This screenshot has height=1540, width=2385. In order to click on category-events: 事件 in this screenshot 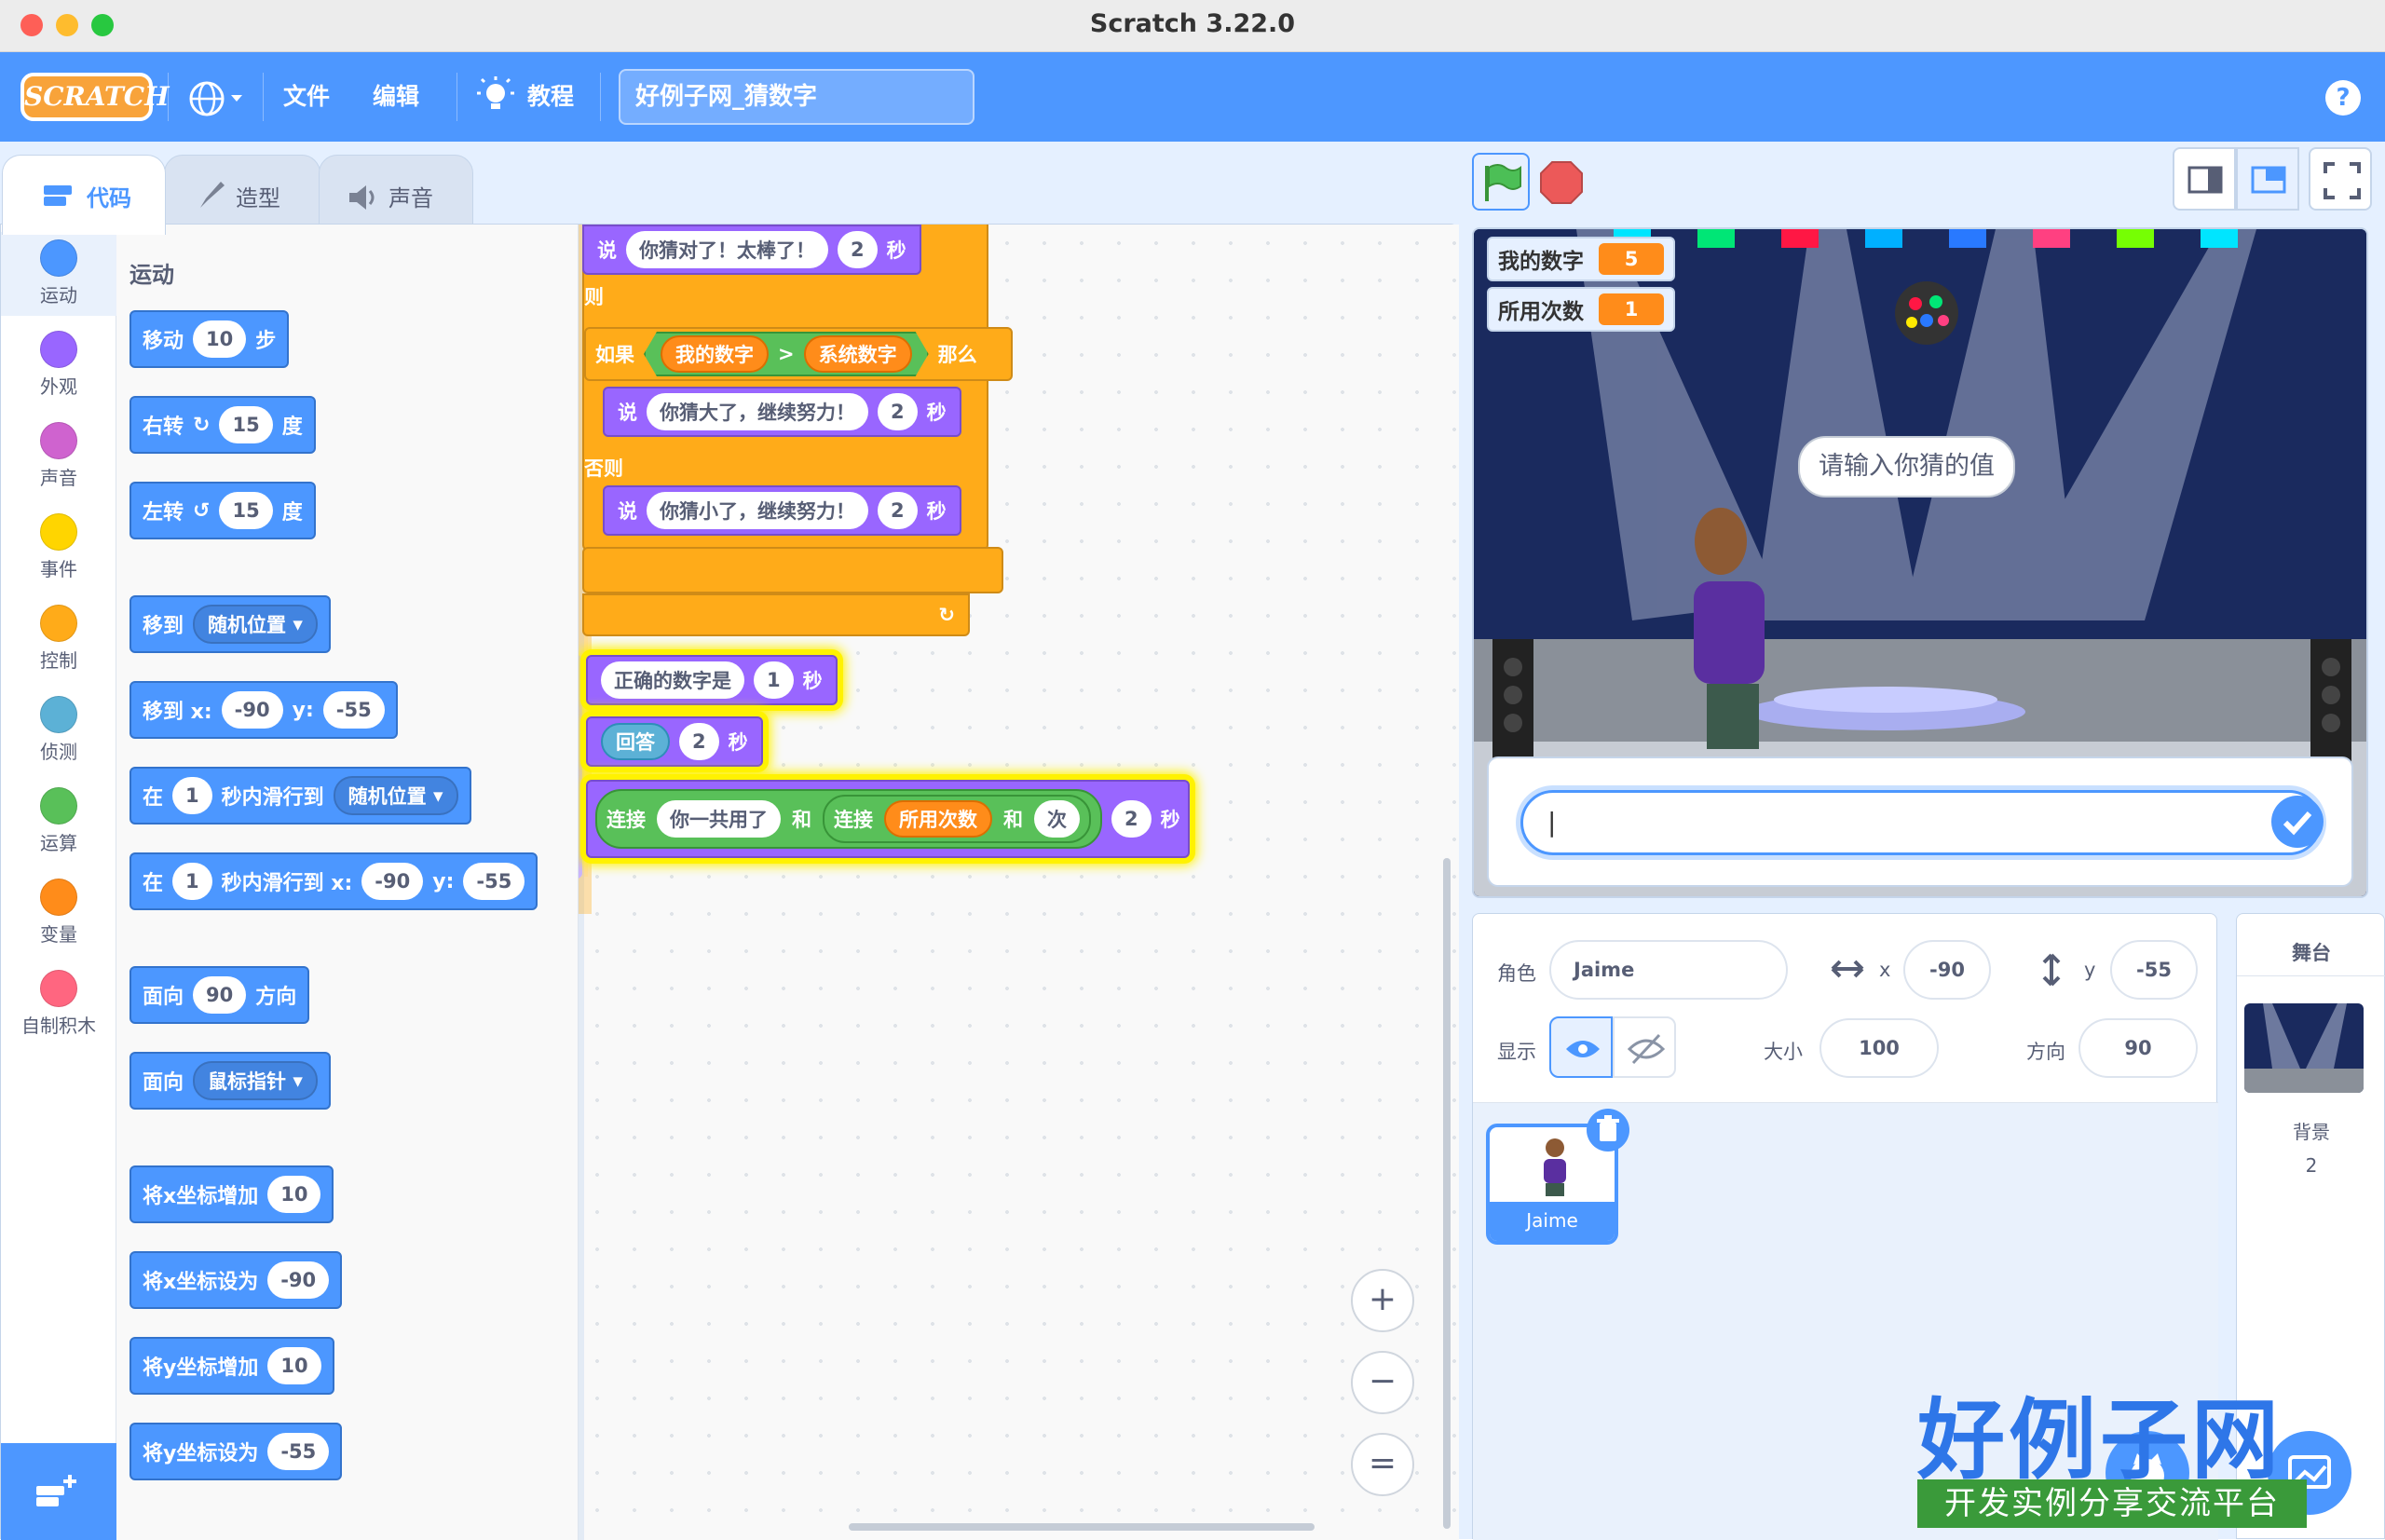, I will do `click(58, 548)`.